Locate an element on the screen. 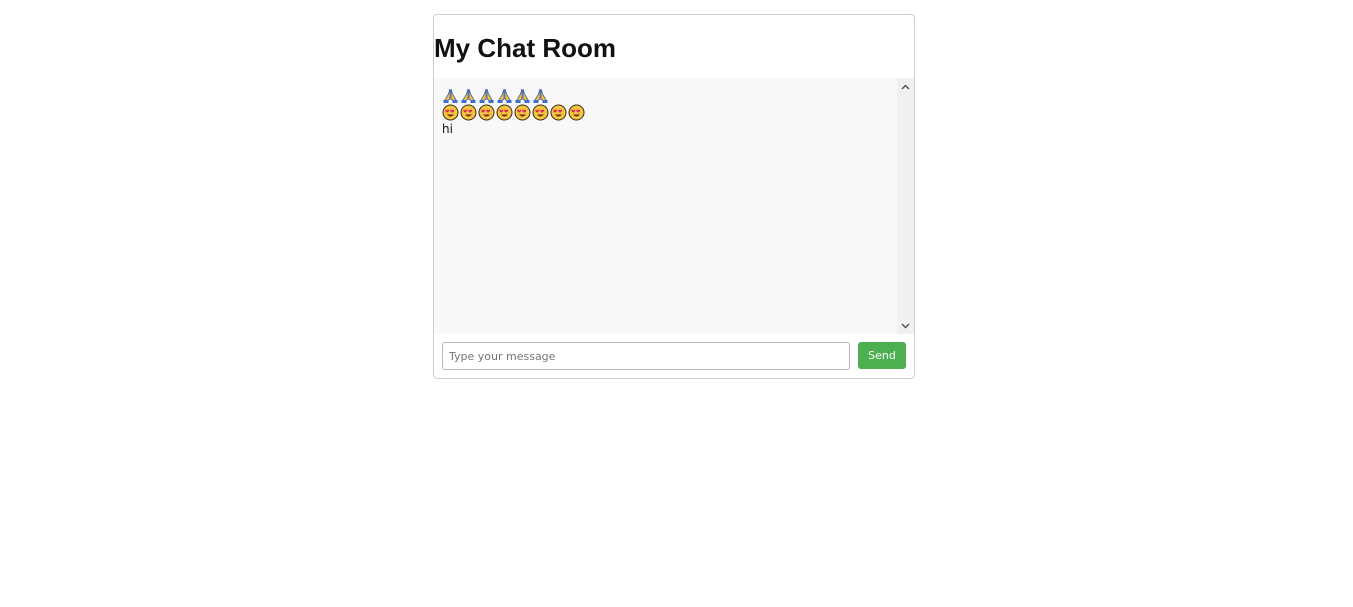  composer: Send is located at coordinates (674, 356).